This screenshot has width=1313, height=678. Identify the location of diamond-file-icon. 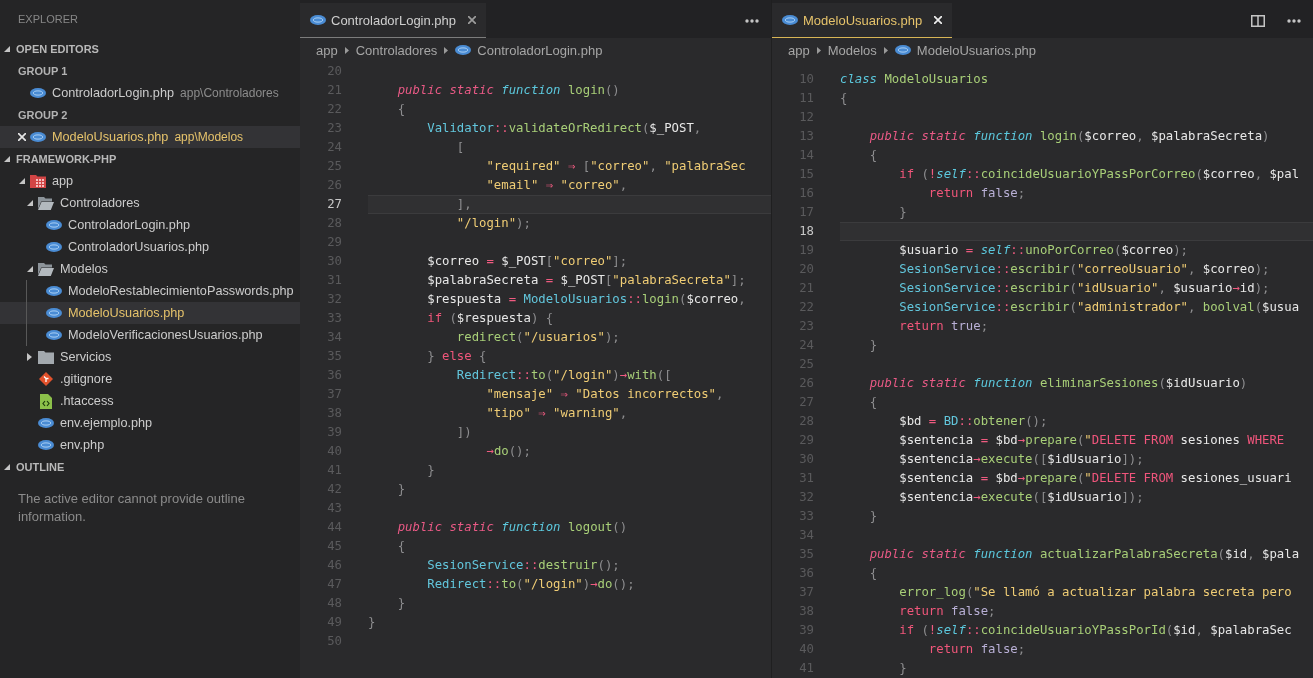
(46, 379).